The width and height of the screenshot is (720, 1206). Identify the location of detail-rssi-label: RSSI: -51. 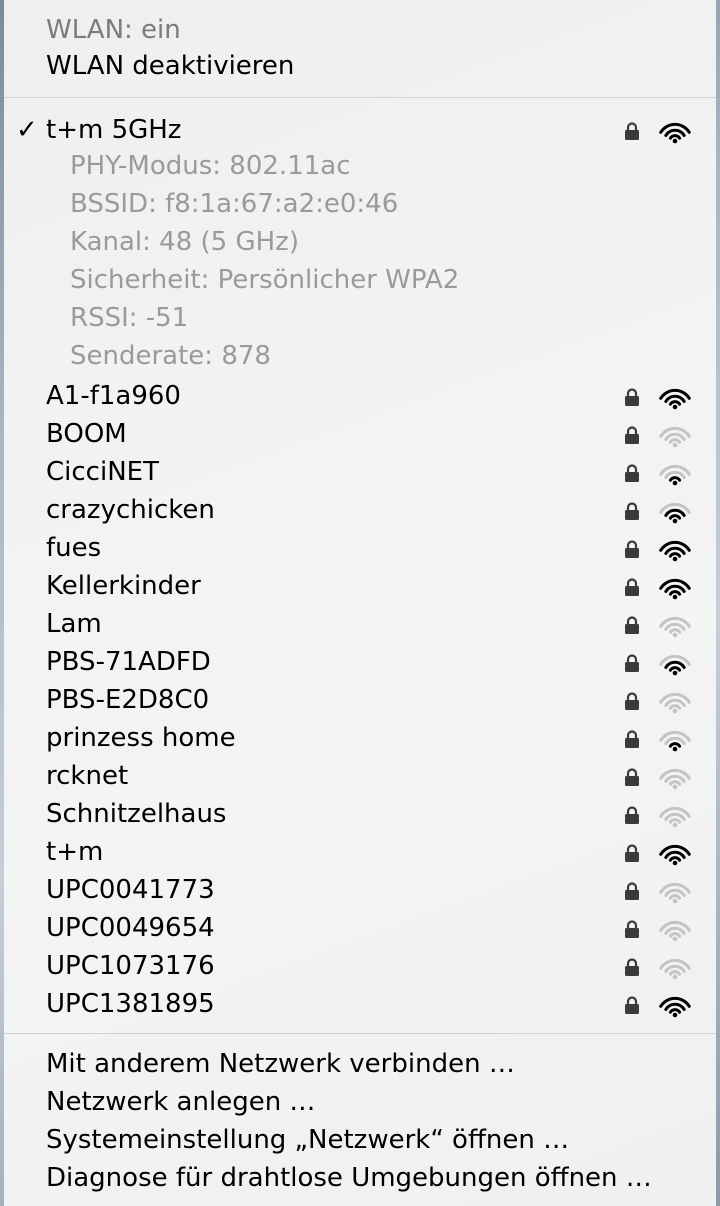
(129, 318).